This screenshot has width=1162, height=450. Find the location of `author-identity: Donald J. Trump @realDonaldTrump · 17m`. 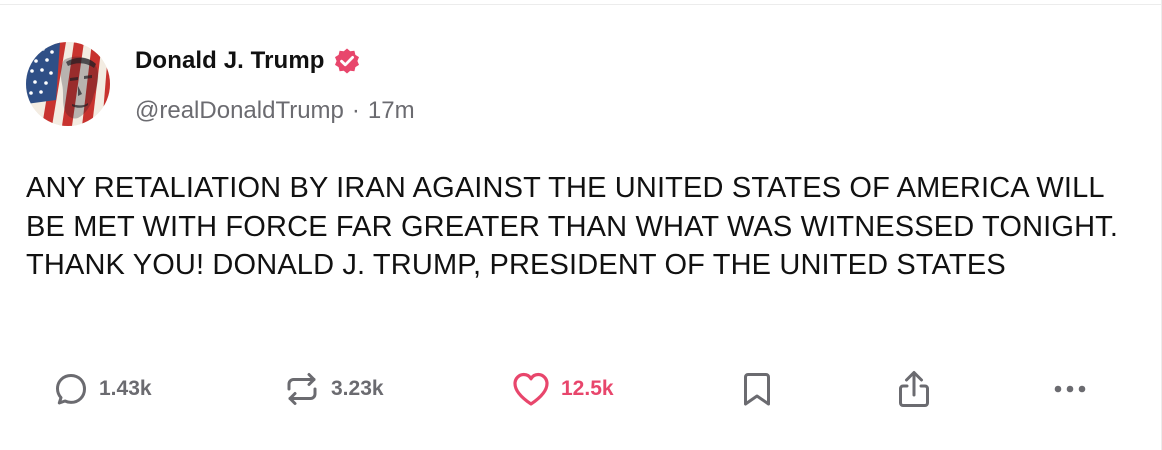

author-identity: Donald J. Trump @realDonaldTrump · 17m is located at coordinates (275, 85).